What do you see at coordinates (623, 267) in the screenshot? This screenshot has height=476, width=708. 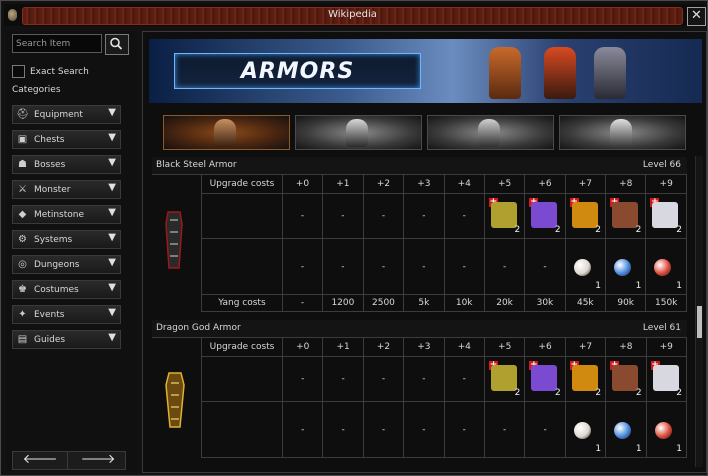 I see `orb-icon` at bounding box center [623, 267].